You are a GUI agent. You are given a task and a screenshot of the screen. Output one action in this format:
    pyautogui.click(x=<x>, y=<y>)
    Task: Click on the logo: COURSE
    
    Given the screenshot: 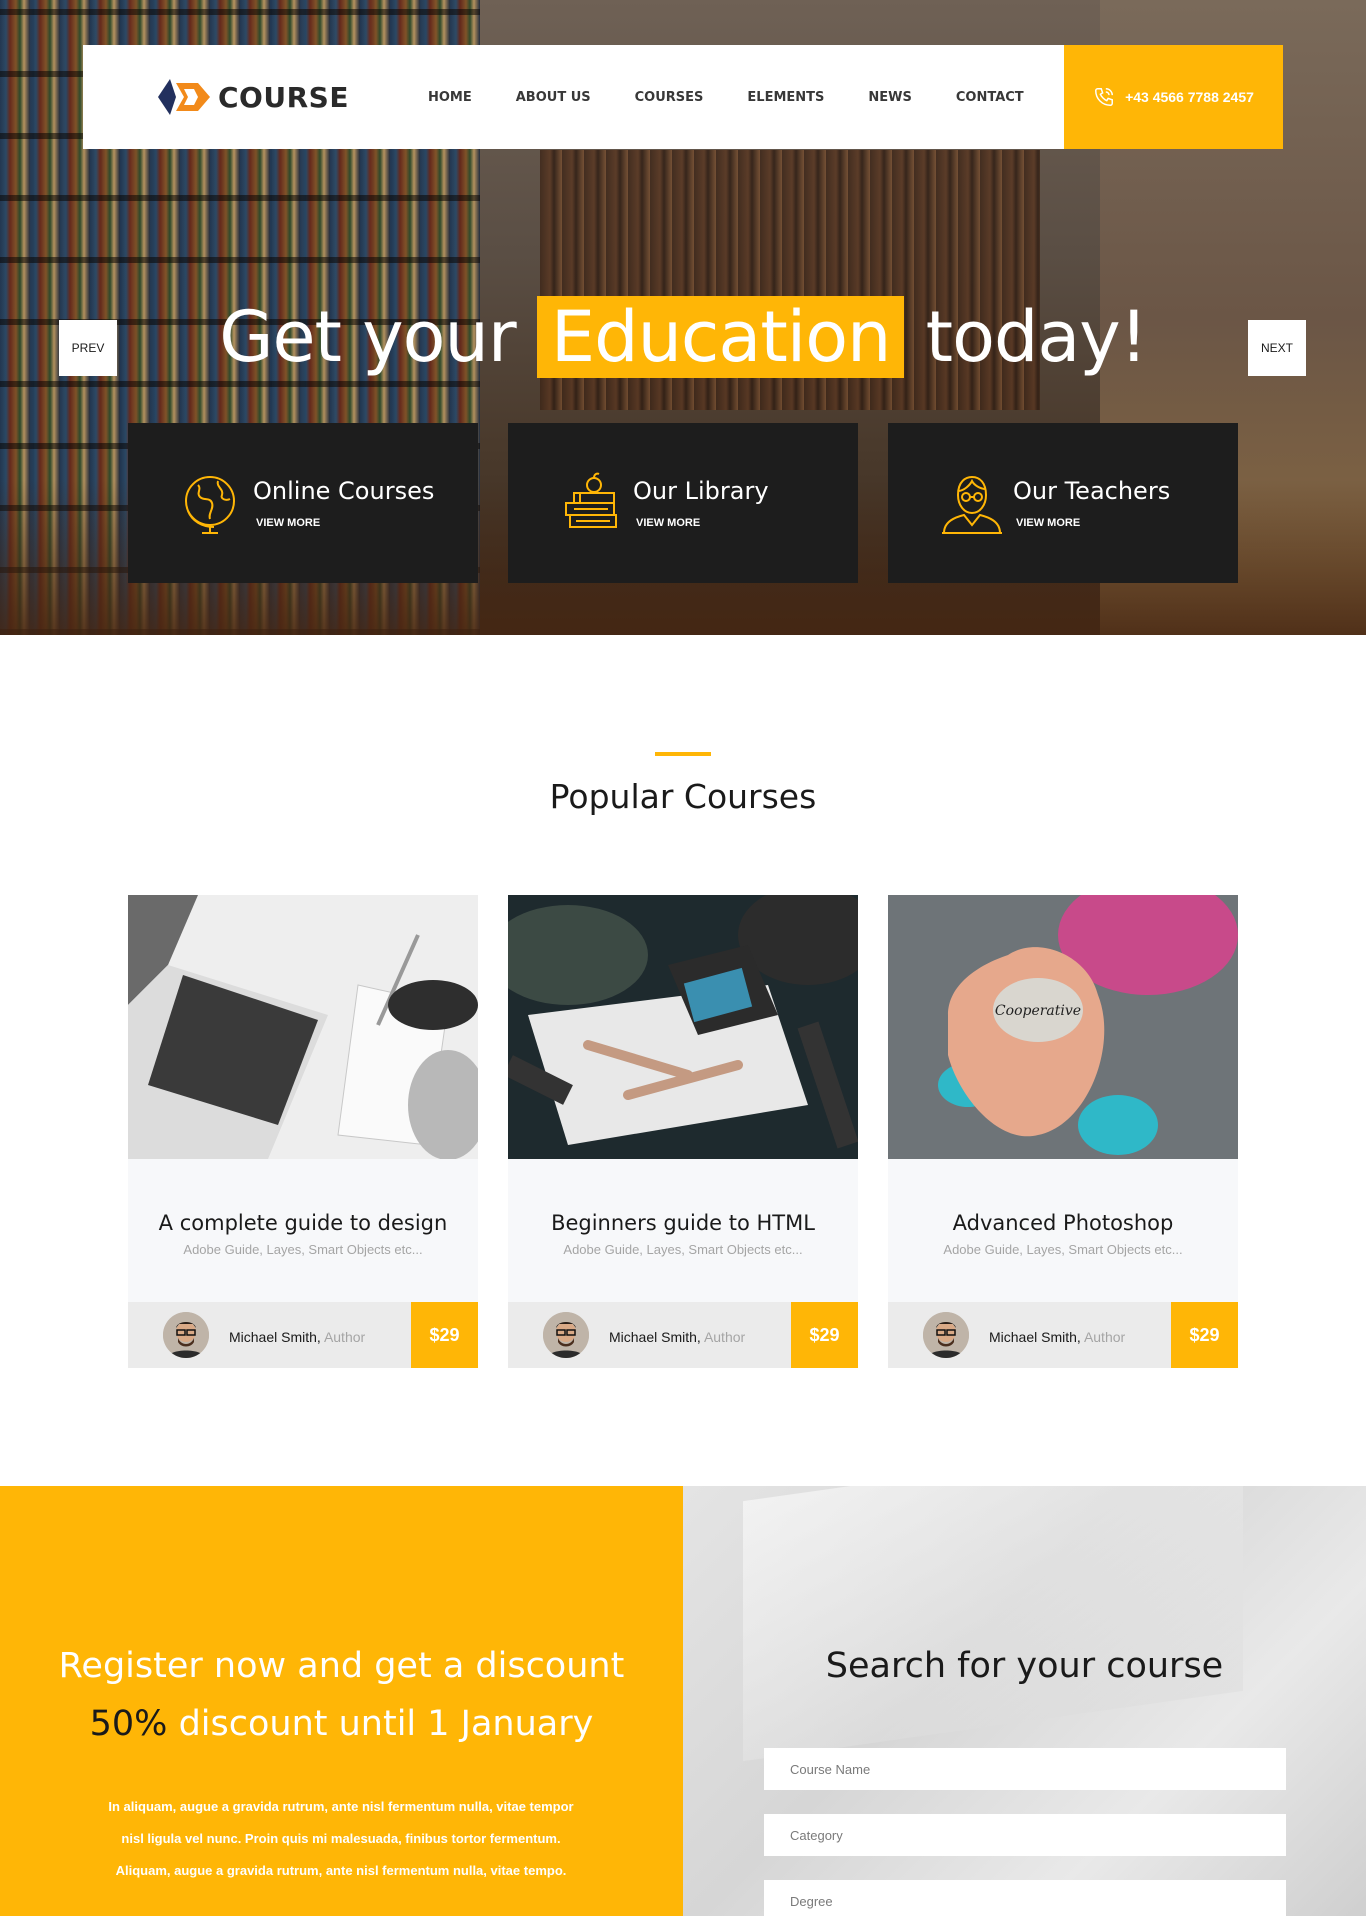 What is the action you would take?
    pyautogui.click(x=253, y=97)
    